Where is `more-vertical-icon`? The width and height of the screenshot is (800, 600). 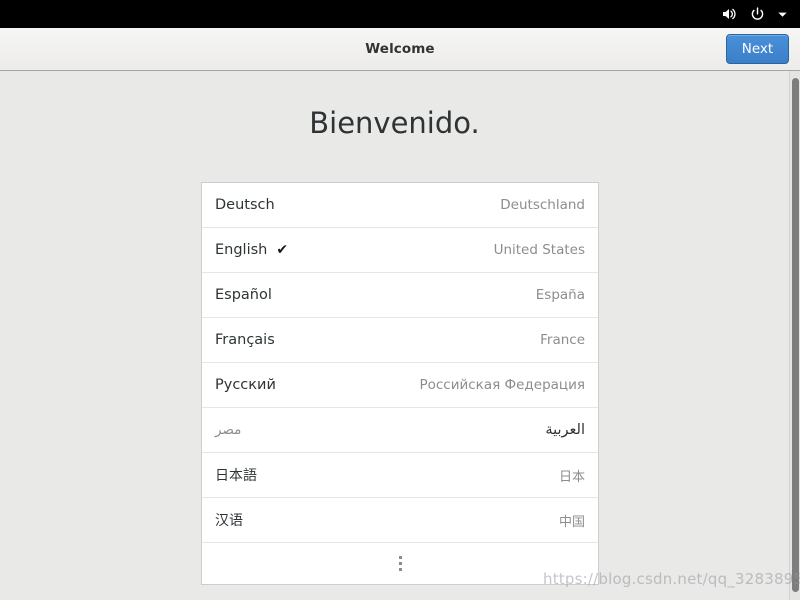 more-vertical-icon is located at coordinates (400, 563).